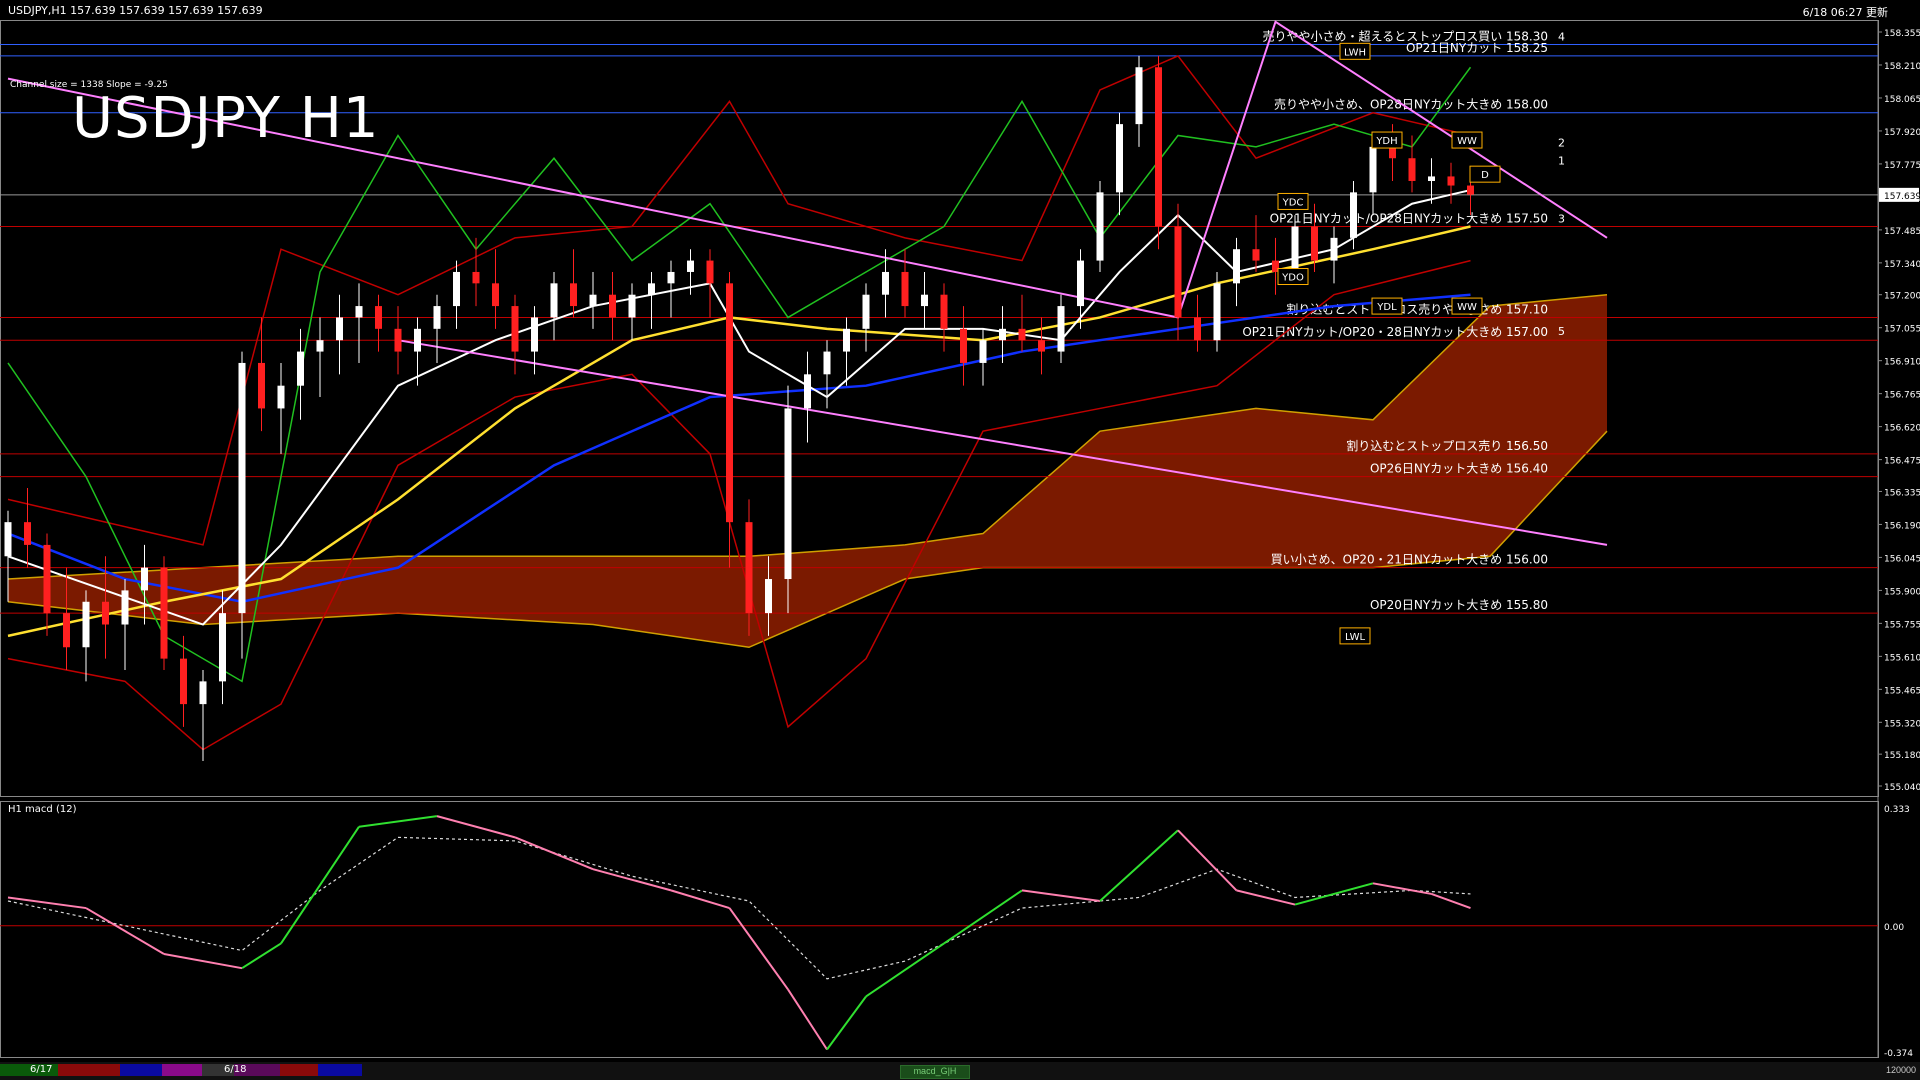 Image resolution: width=1920 pixels, height=1080 pixels. Describe the element at coordinates (42, 809) in the screenshot. I see `macd-pane-label: H1 macd (12)` at that location.